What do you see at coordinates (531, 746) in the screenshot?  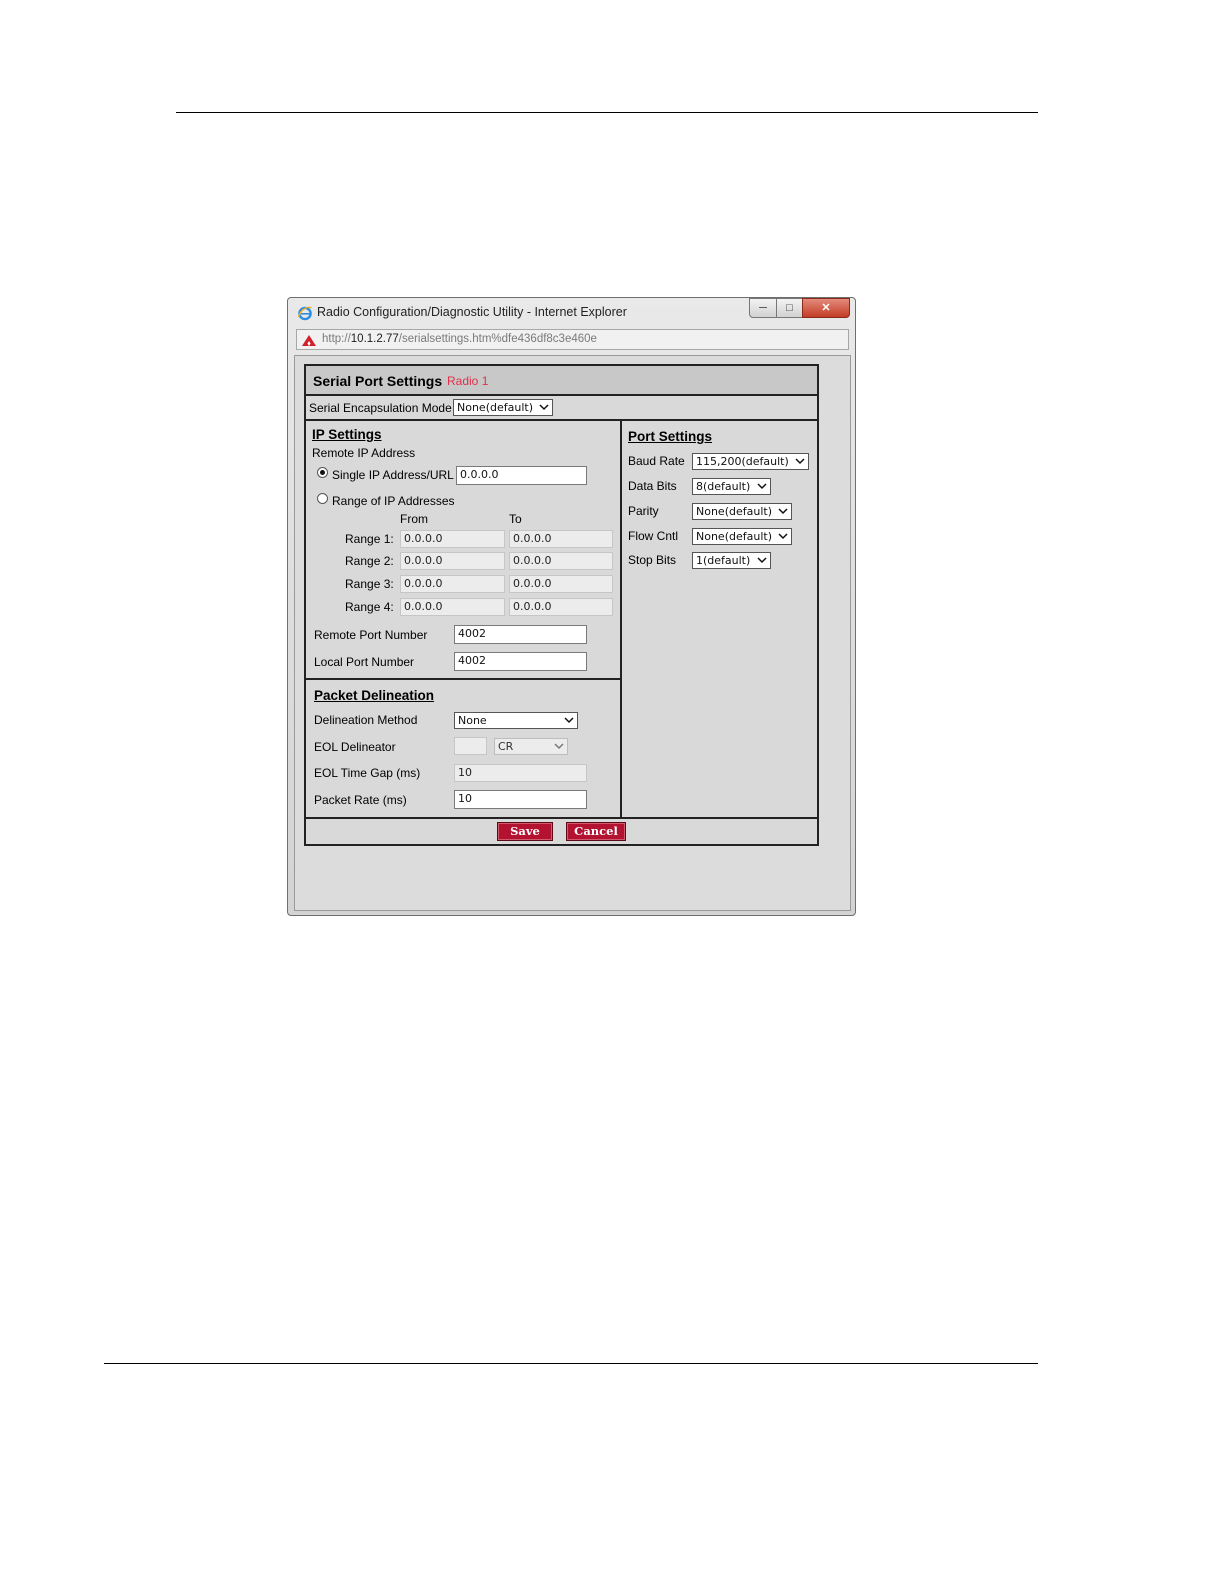 I see `eol-delineator-select: CR` at bounding box center [531, 746].